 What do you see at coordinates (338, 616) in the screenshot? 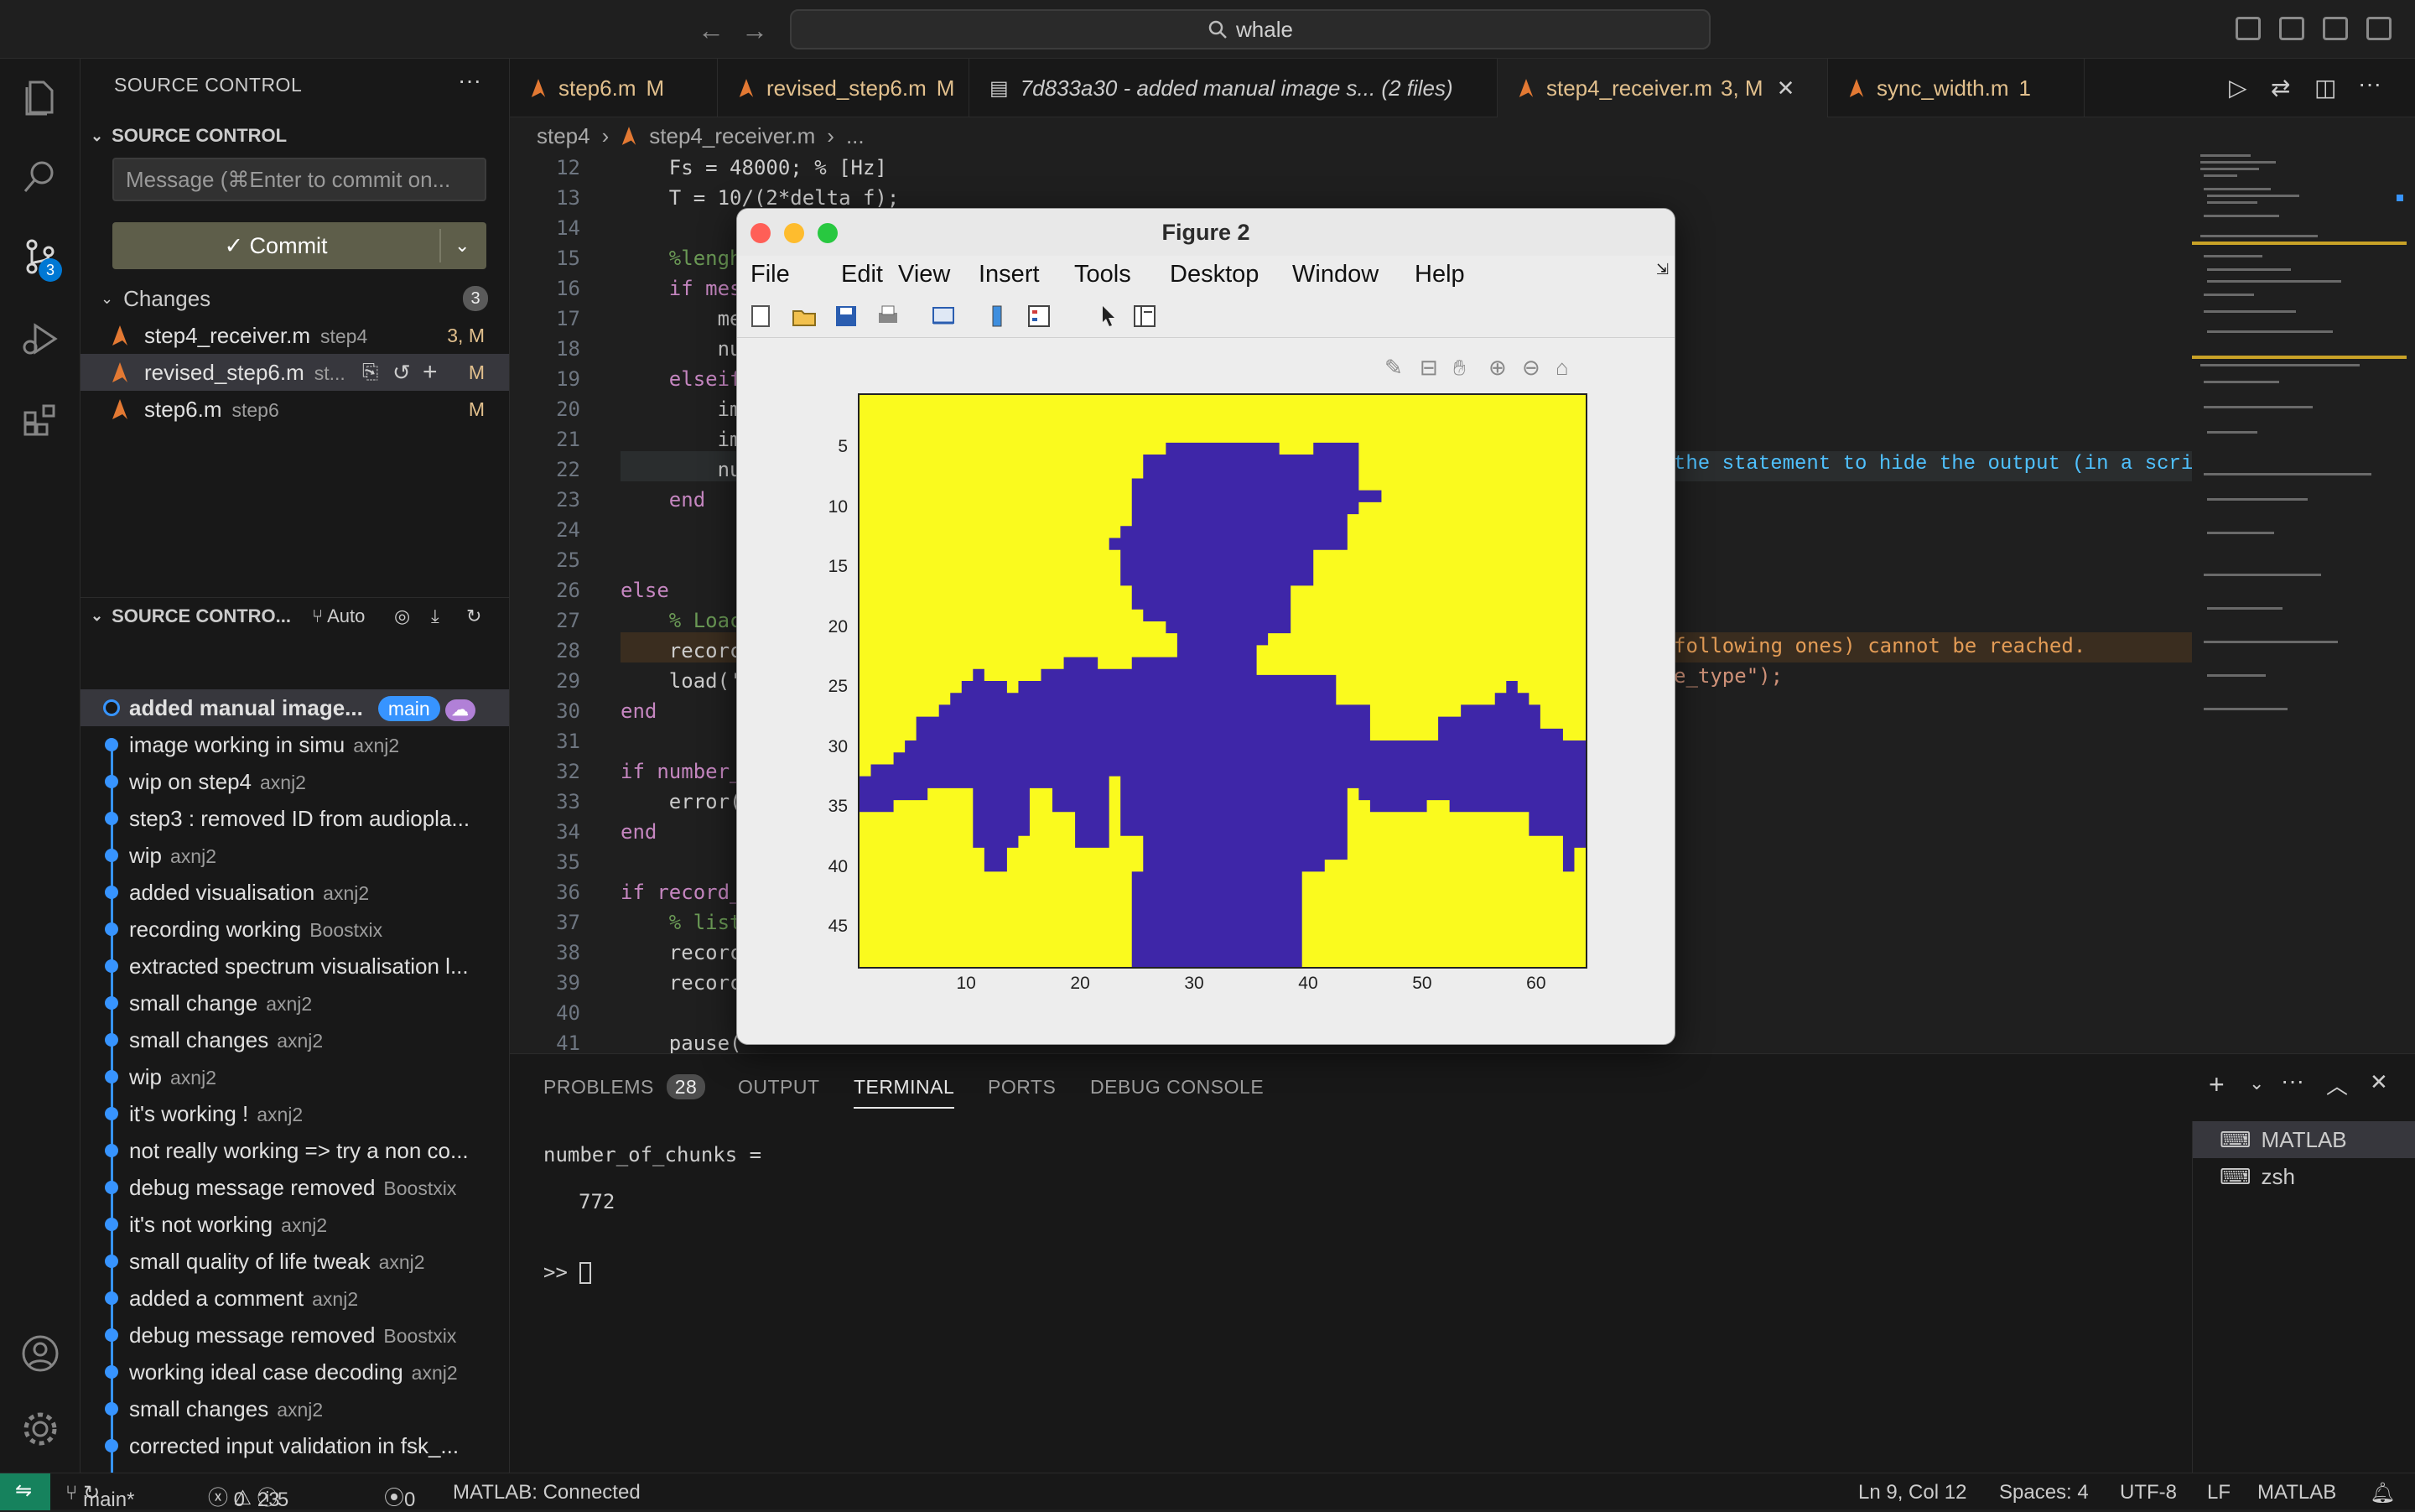
I see `auto-branch-selector: ⑂ Auto` at bounding box center [338, 616].